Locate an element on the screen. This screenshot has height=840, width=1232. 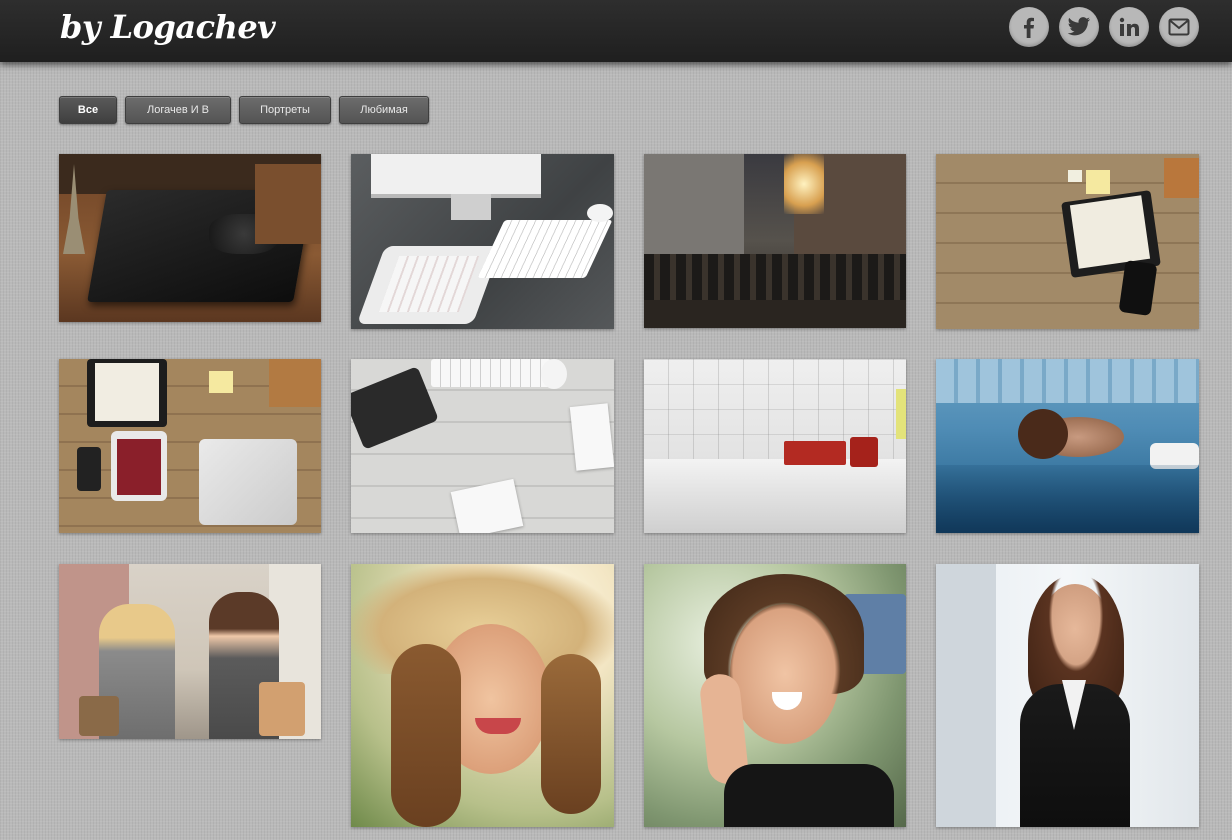
site-logo: by Logachev is located at coordinates (168, 27).